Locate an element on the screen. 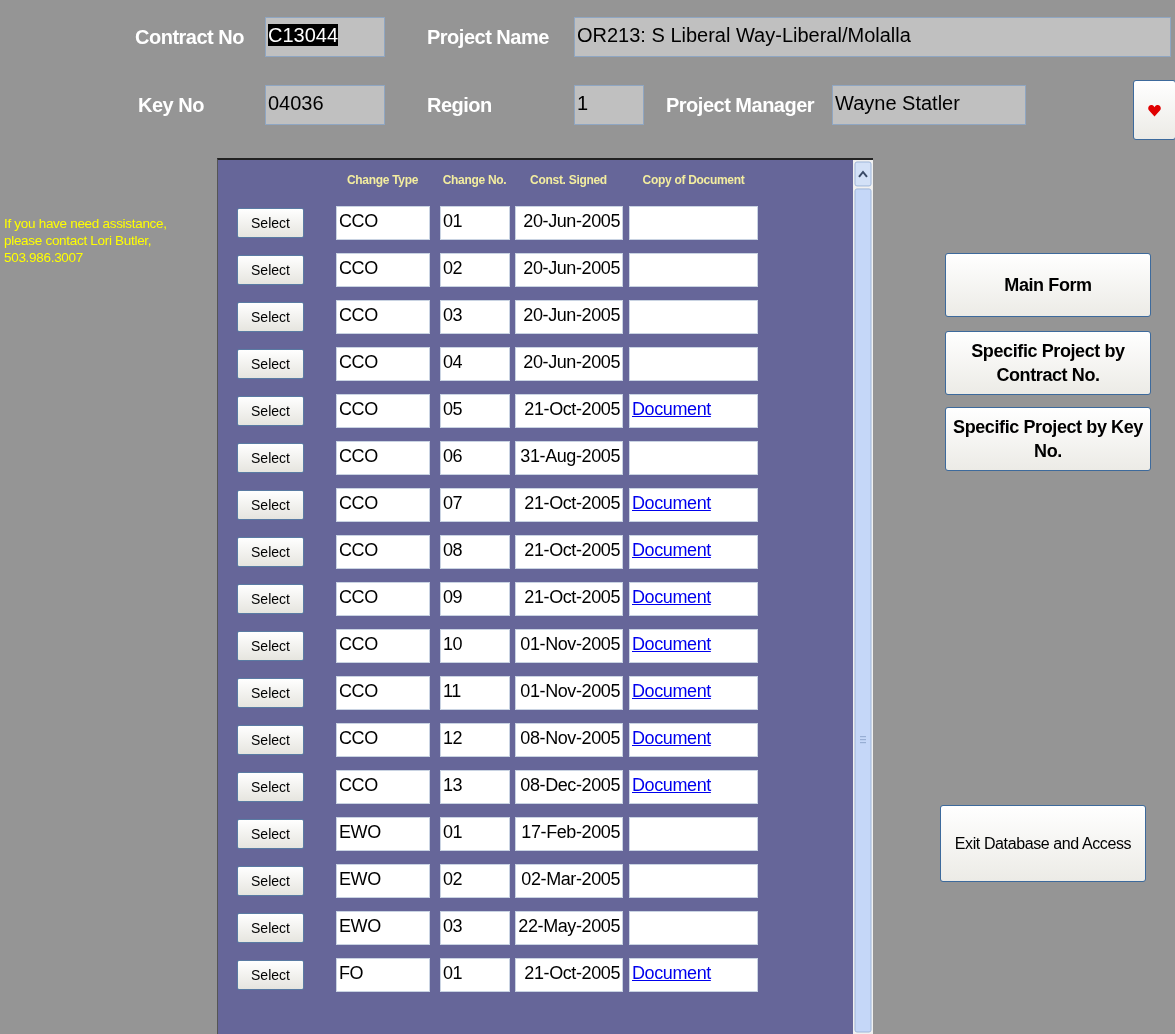 The height and width of the screenshot is (1034, 1175). field-label: Region is located at coordinates (459, 105).